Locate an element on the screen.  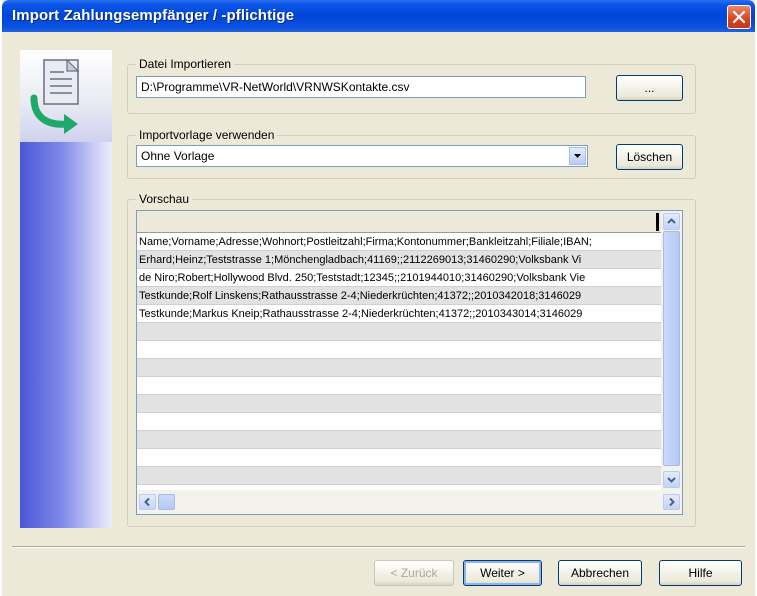
chevron-right-icon is located at coordinates (672, 502).